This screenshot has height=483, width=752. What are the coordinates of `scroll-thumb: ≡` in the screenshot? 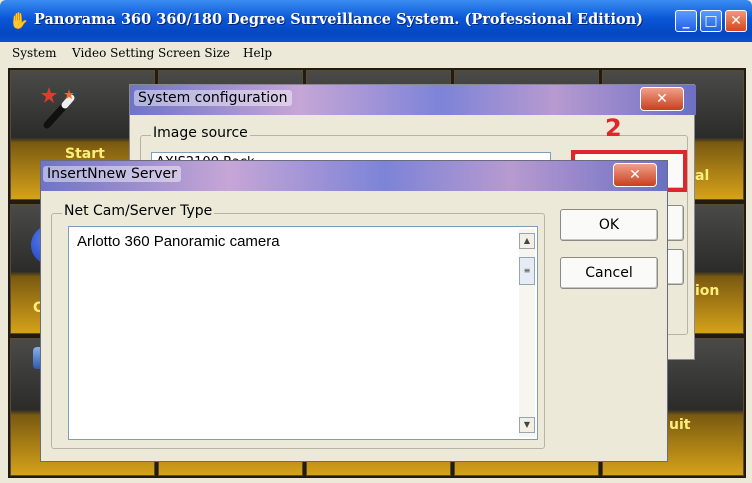 It's located at (527, 271).